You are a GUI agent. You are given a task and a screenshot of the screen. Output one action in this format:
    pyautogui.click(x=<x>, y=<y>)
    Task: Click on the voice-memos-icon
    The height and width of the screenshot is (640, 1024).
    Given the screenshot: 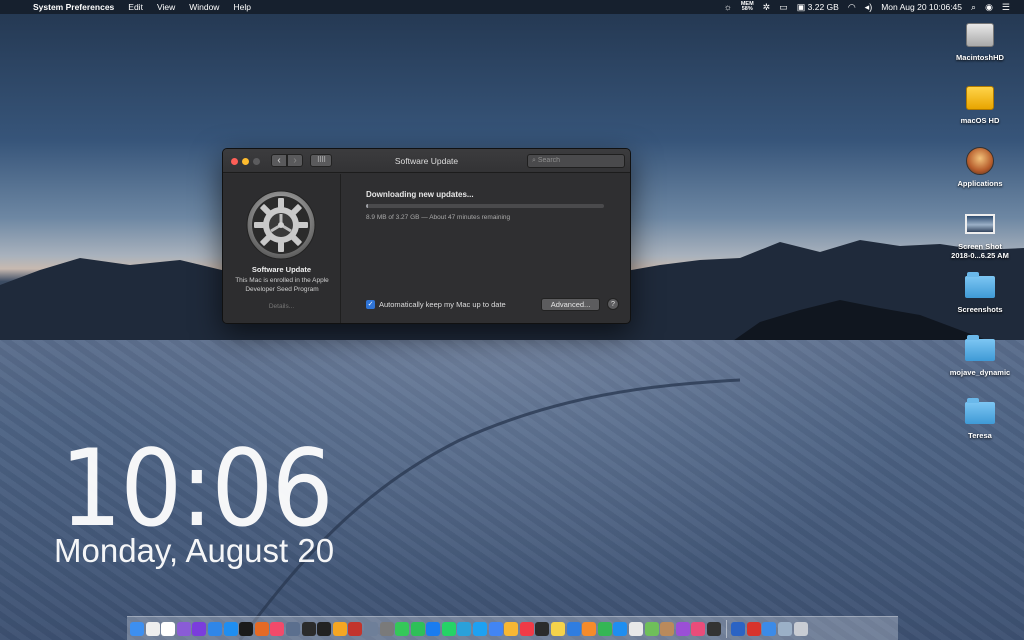 What is the action you would take?
    pyautogui.click(x=713, y=628)
    